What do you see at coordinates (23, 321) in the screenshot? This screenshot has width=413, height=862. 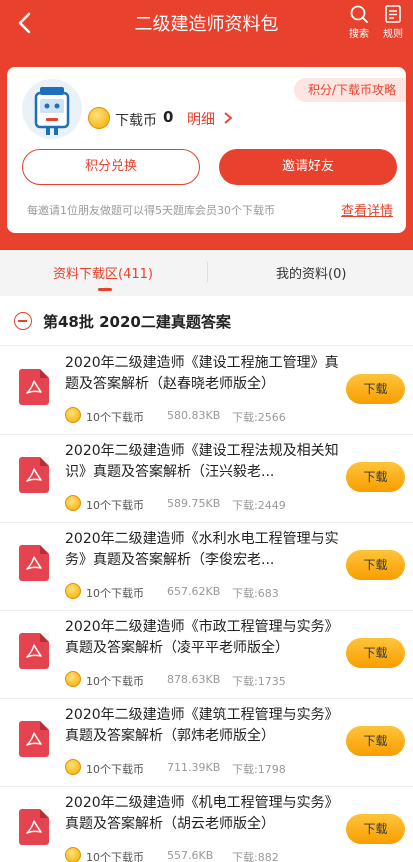 I see `collapse-icon` at bounding box center [23, 321].